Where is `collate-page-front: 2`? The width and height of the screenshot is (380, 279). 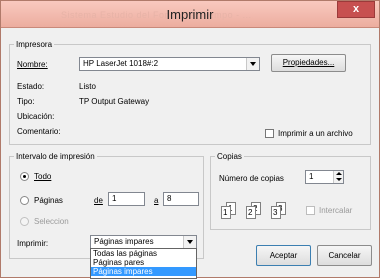
collate-page-front: 2 is located at coordinates (251, 212).